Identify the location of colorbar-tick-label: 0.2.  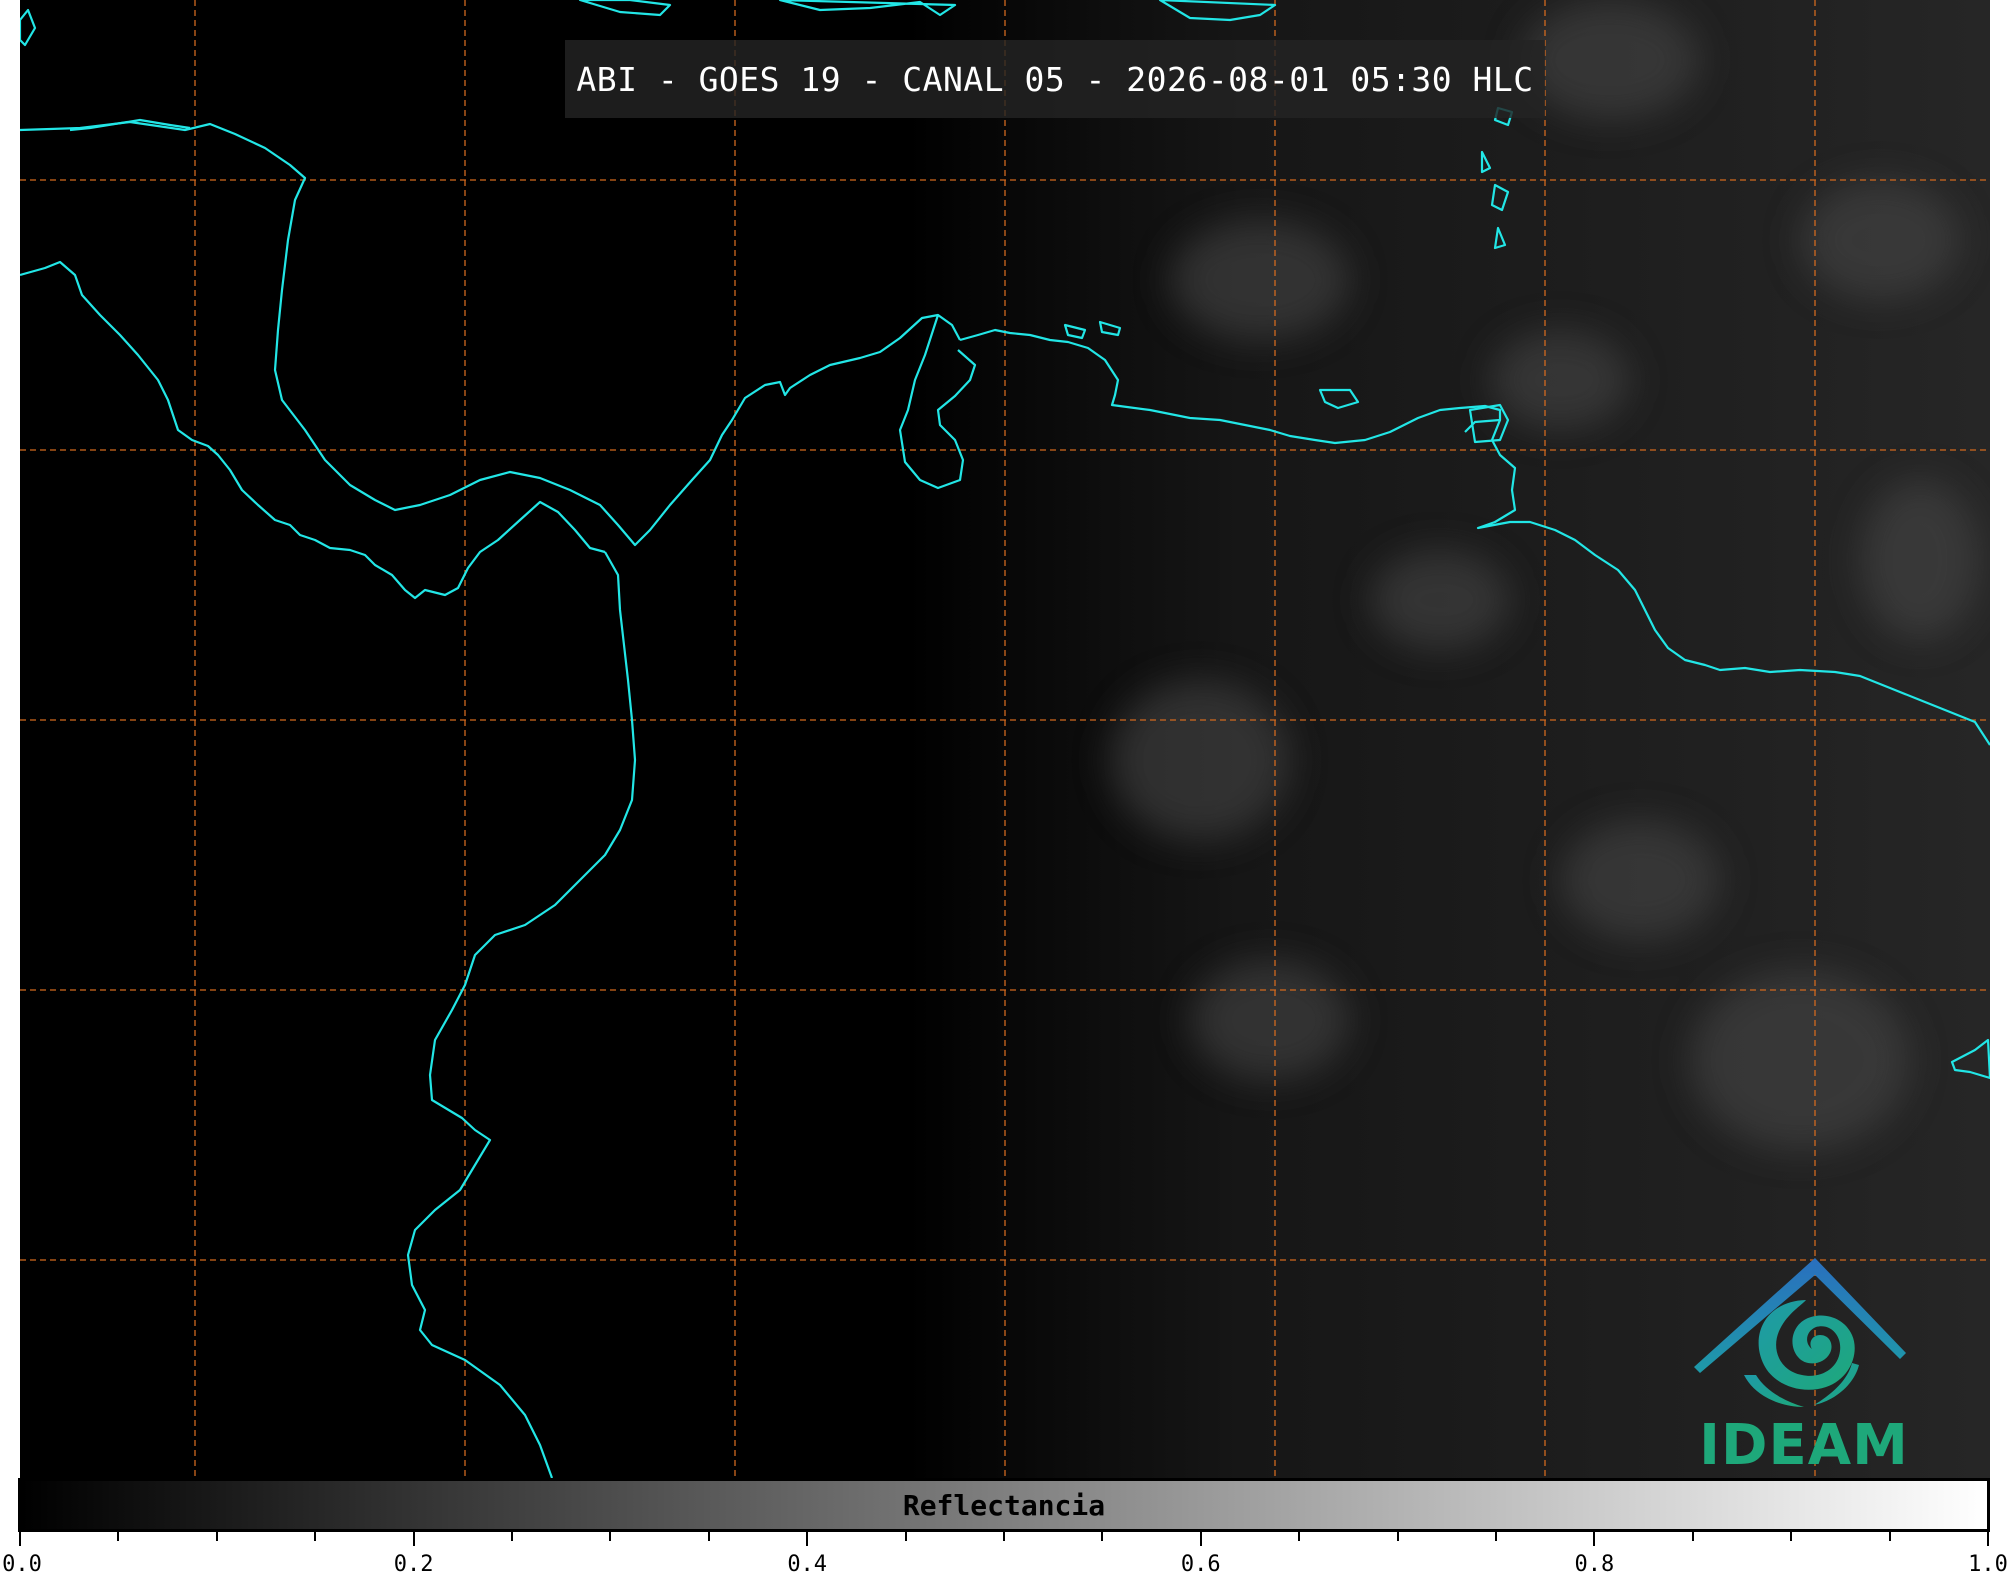
(413, 1564).